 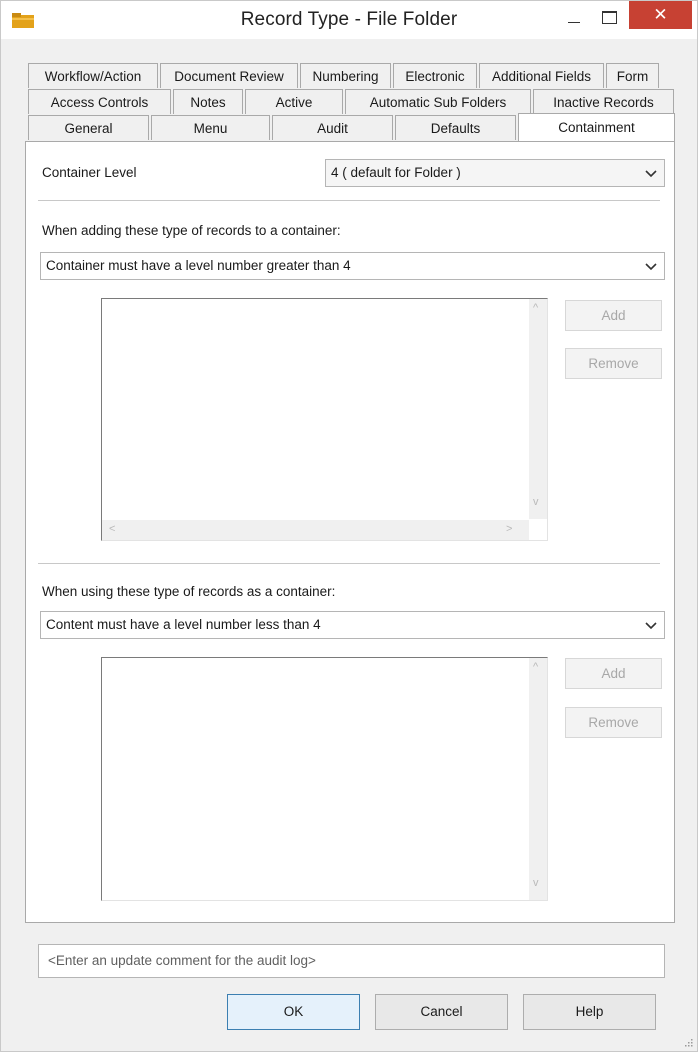 What do you see at coordinates (315, 530) in the screenshot?
I see `horizontal-scrollbar: < >` at bounding box center [315, 530].